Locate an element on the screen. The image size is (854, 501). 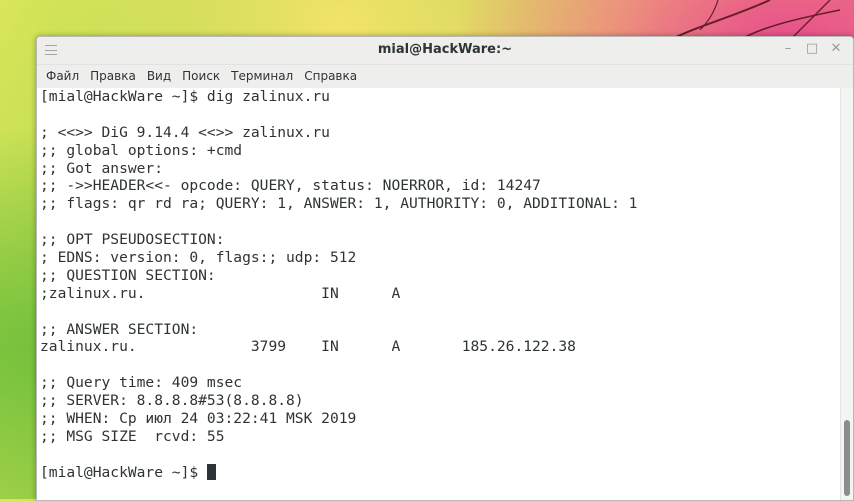
terminal-line: ; <<>> DiG 9.14.4 <<>> zalinux.ru is located at coordinates (185, 132).